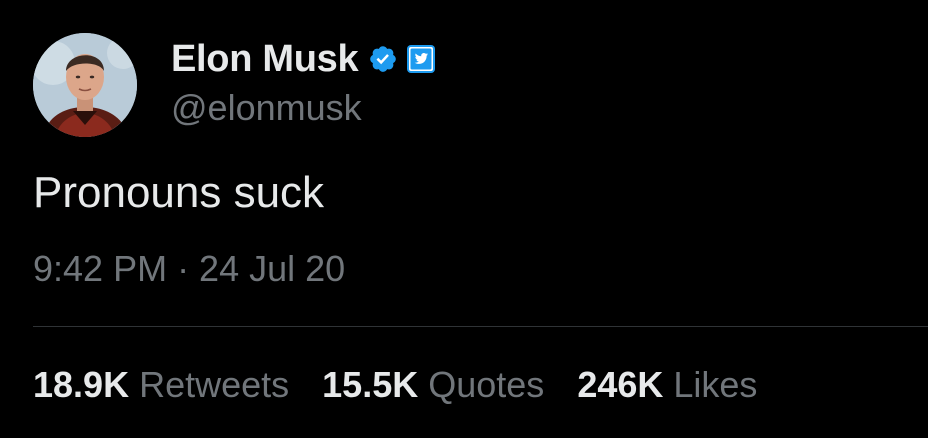  Describe the element at coordinates (421, 59) in the screenshot. I see `twitter-bird-icon` at that location.